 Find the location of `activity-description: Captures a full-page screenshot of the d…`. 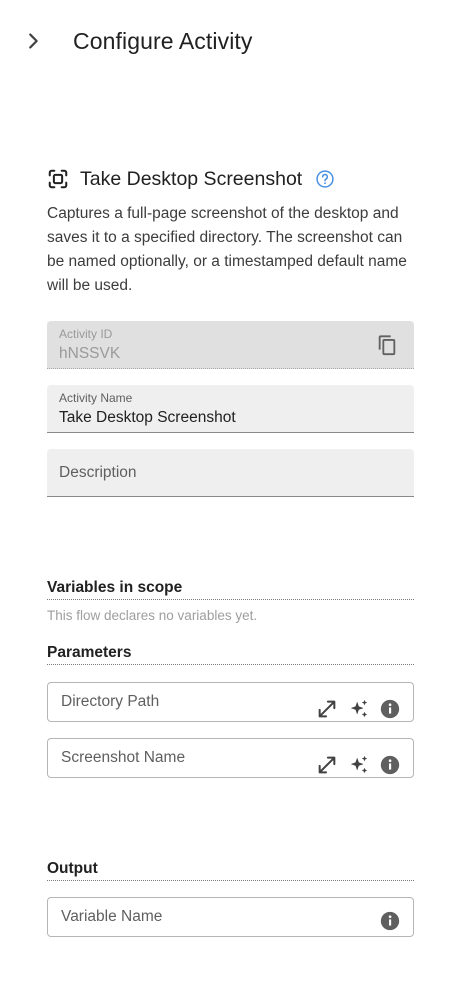

activity-description: Captures a full-page screenshot of the d… is located at coordinates (227, 249).